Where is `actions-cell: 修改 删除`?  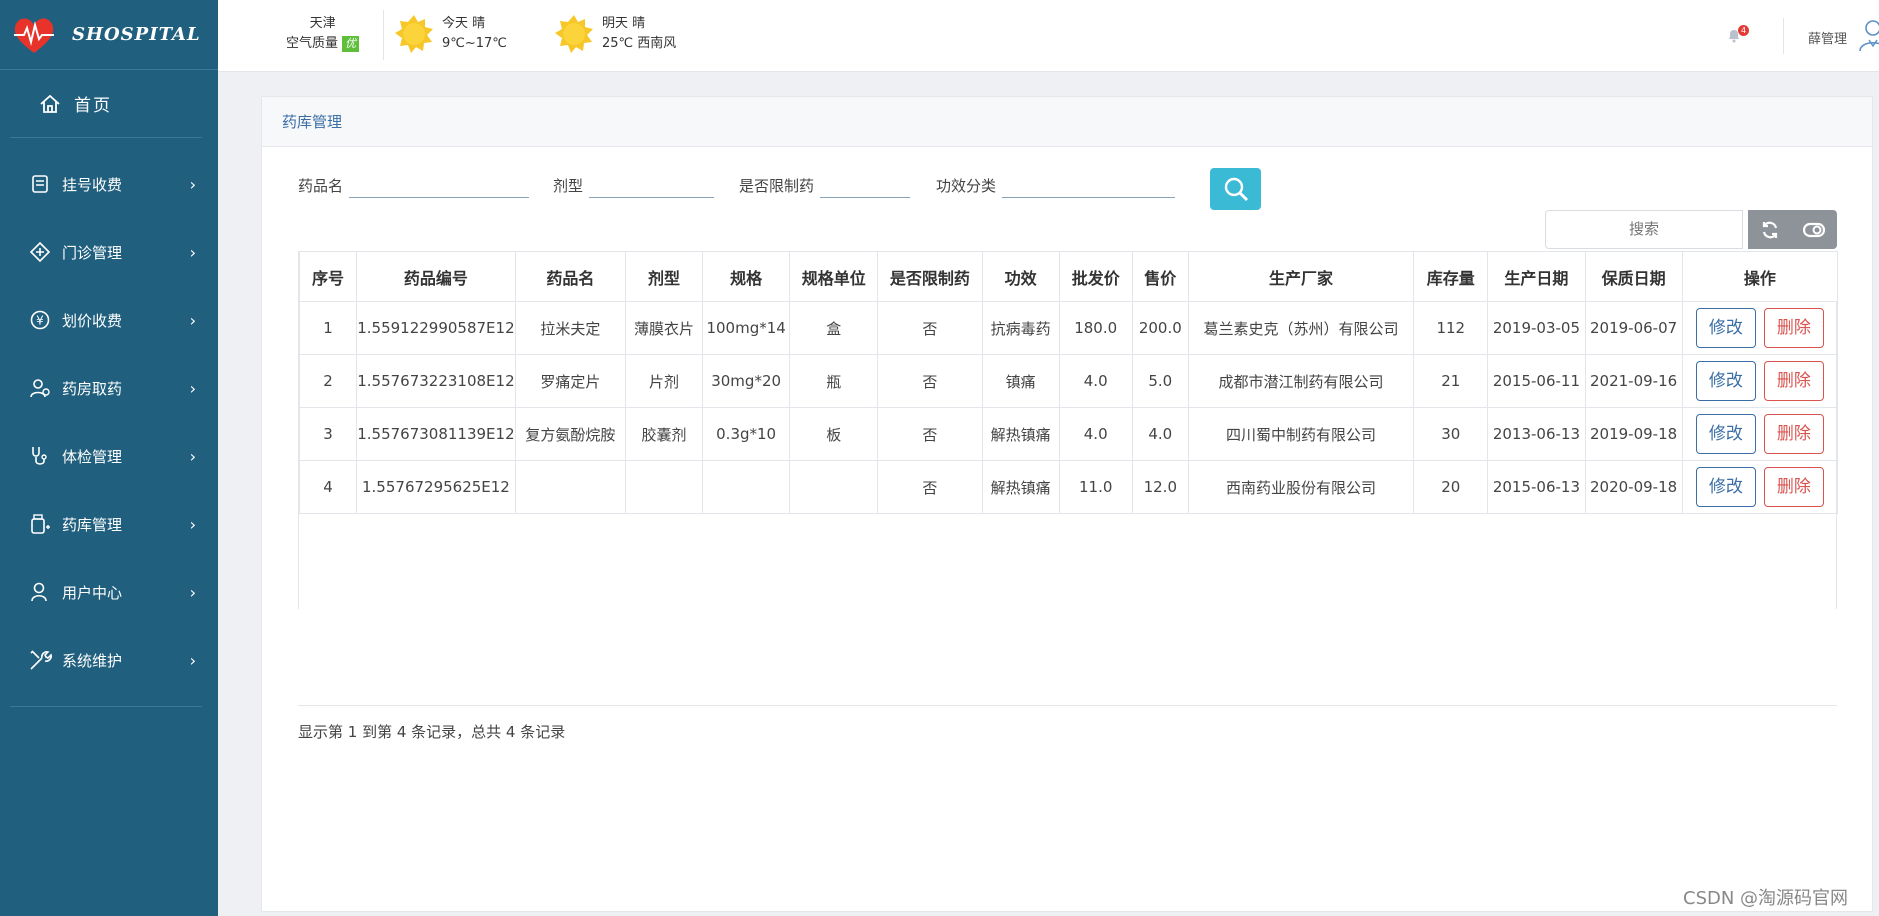 actions-cell: 修改 删除 is located at coordinates (1760, 328).